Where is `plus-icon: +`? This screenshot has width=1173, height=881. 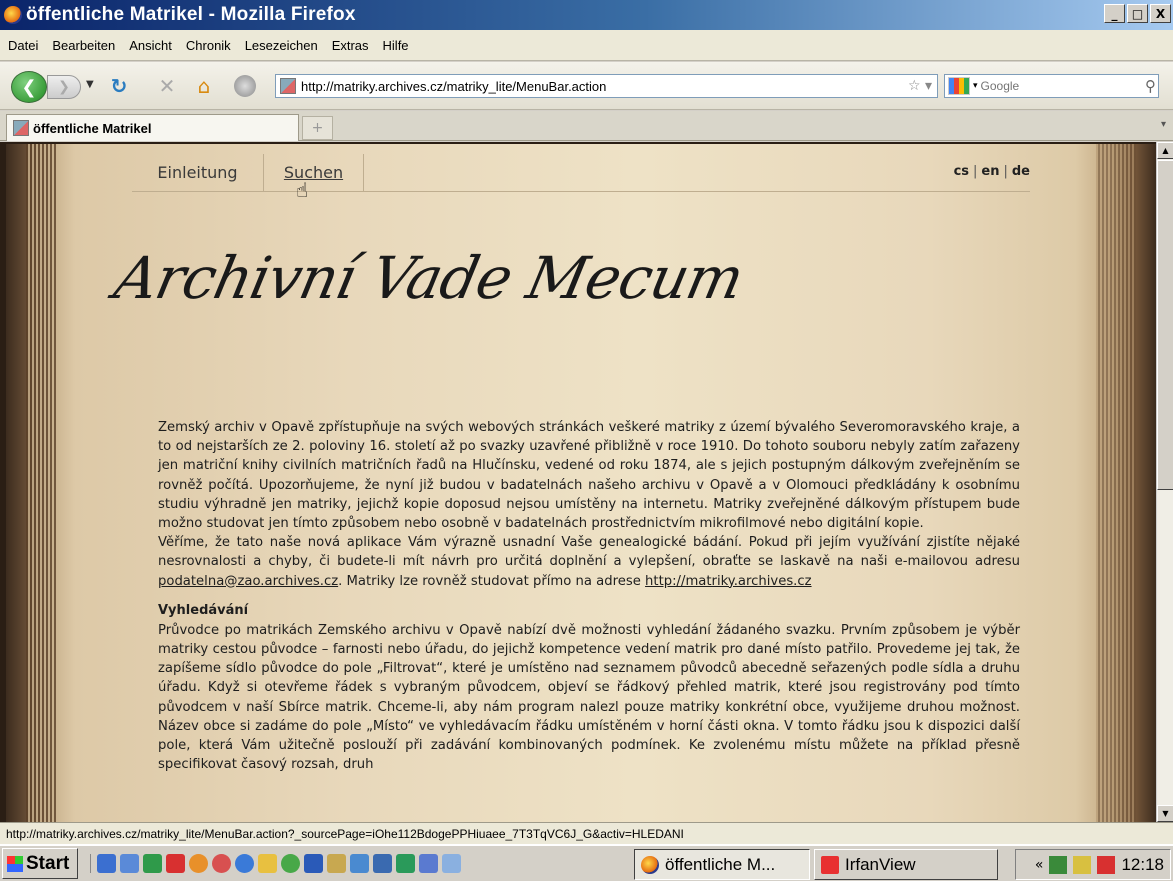 plus-icon: + is located at coordinates (317, 128).